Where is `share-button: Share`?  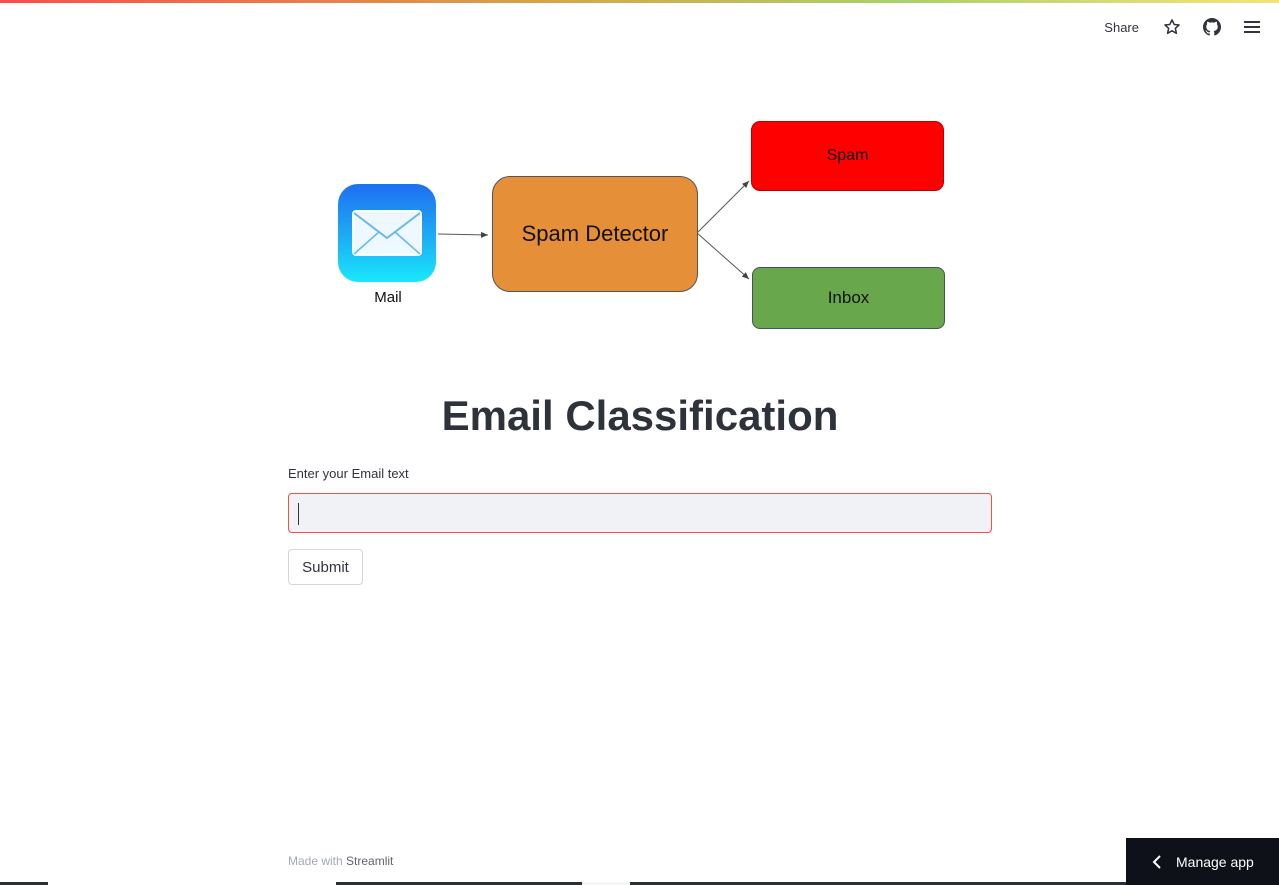 share-button: Share is located at coordinates (1121, 27).